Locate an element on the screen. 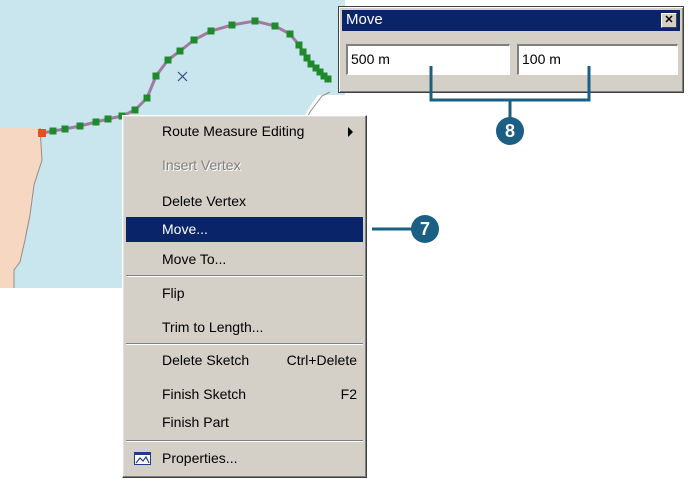  close-button: ✕ is located at coordinates (669, 20).